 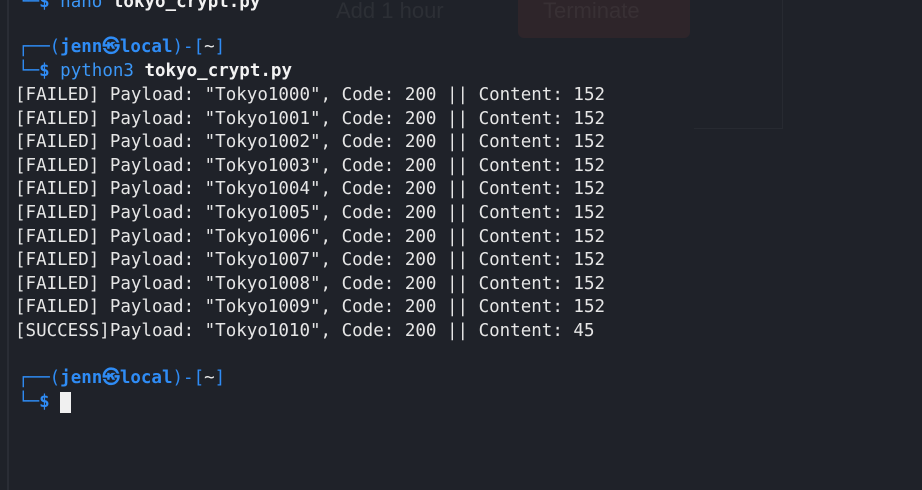 What do you see at coordinates (122, 378) in the screenshot?
I see `prompt-header-2: ┌──(jenn㉿local)-[~]` at bounding box center [122, 378].